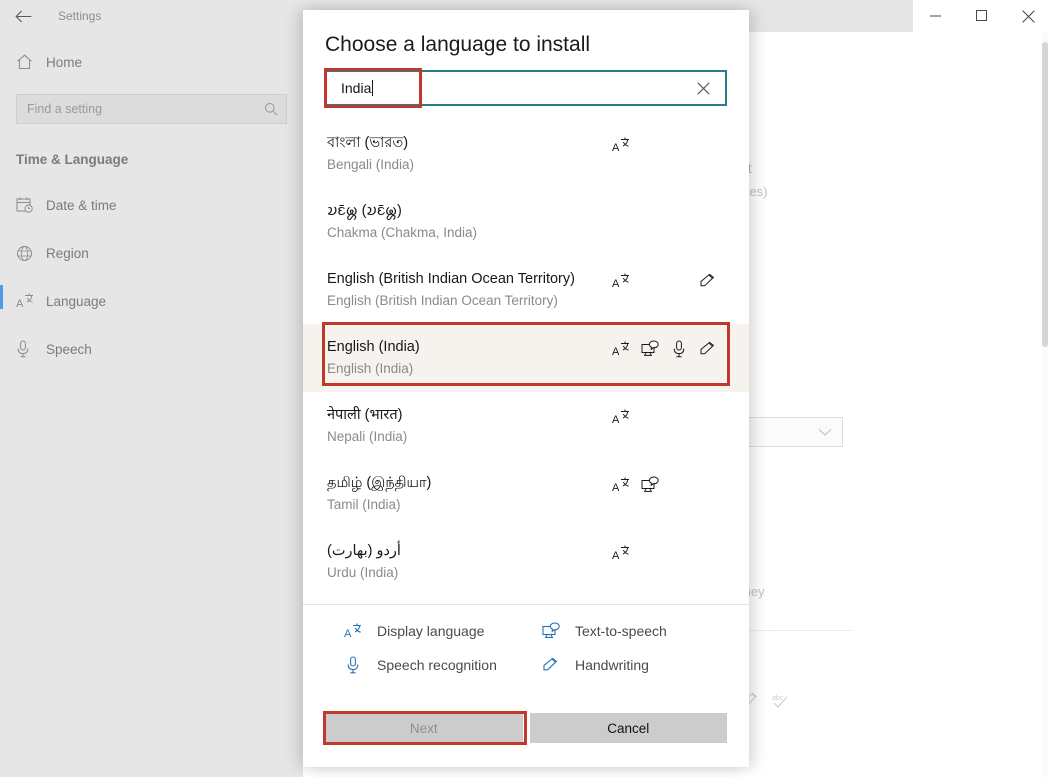  I want to click on next-button: Next, so click(424, 728).